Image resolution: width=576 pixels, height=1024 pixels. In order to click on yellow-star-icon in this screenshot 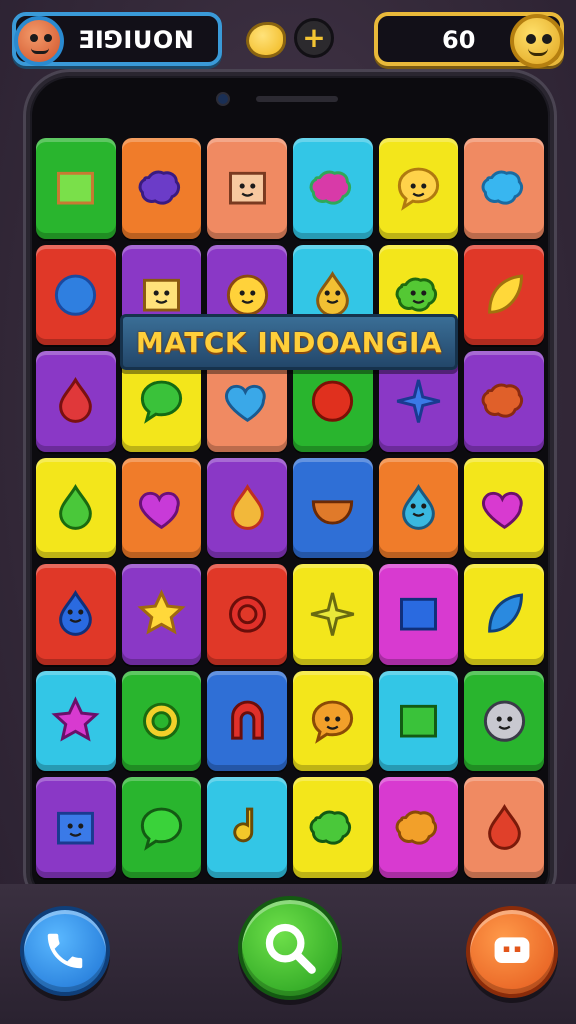, I will do `click(161, 612)`.